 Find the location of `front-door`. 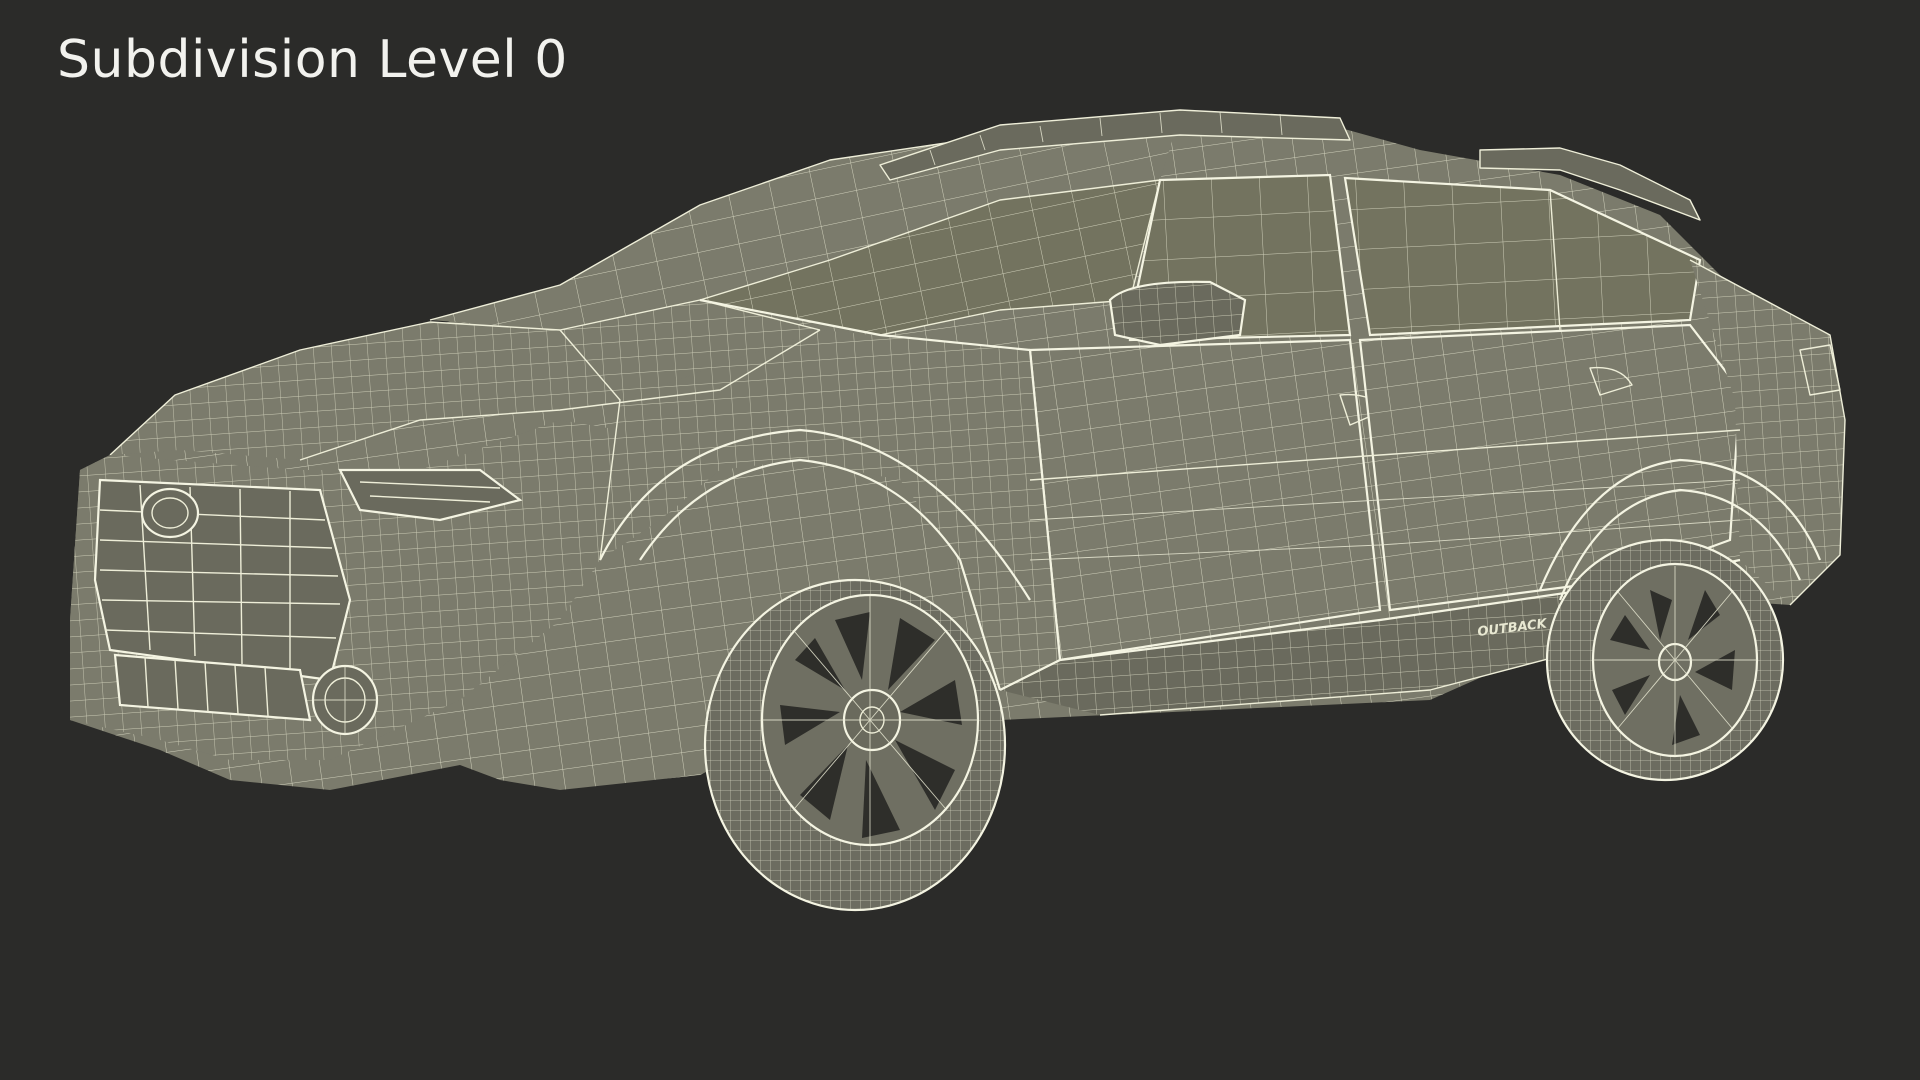

front-door is located at coordinates (1207, 500).